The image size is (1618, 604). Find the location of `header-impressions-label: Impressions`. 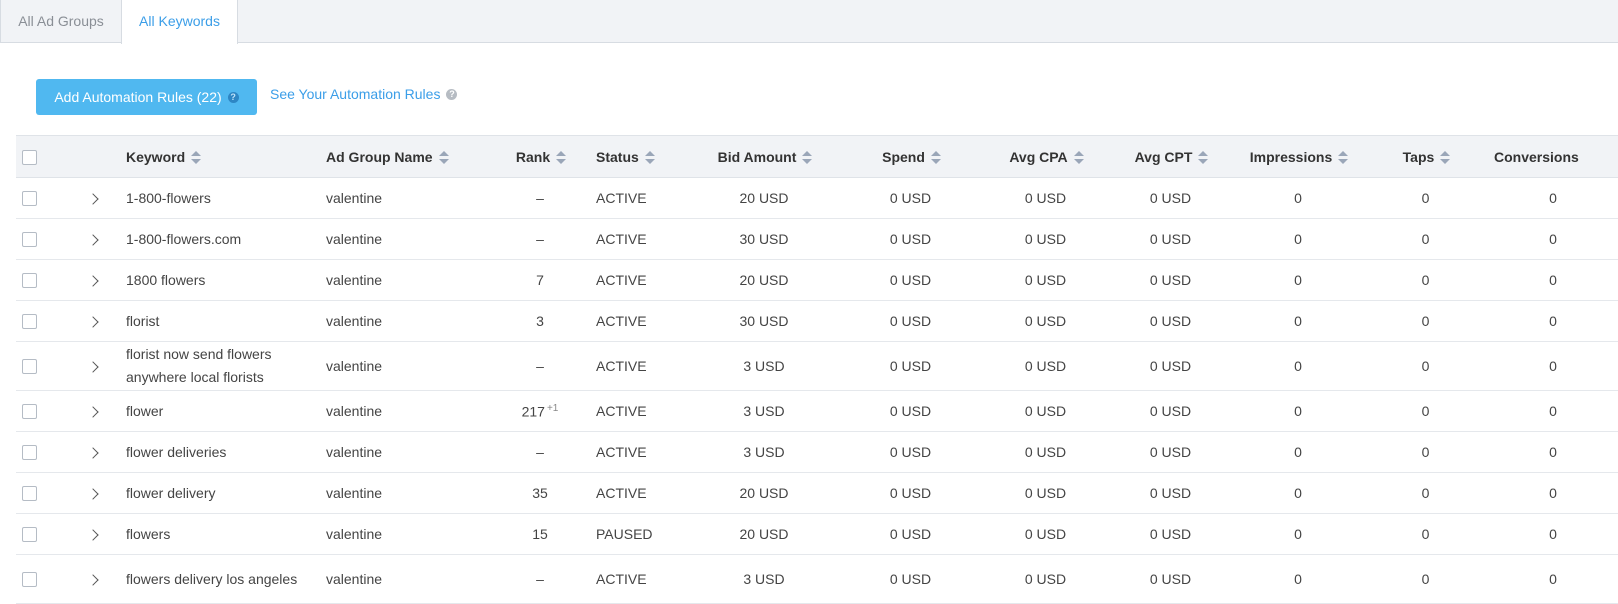

header-impressions-label: Impressions is located at coordinates (1291, 156).